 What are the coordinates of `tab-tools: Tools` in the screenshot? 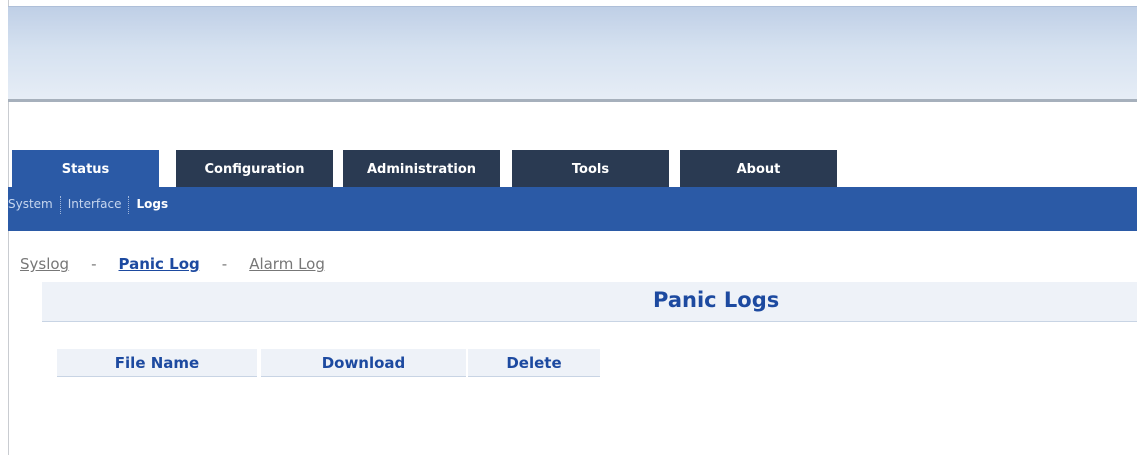 It's located at (590, 169).